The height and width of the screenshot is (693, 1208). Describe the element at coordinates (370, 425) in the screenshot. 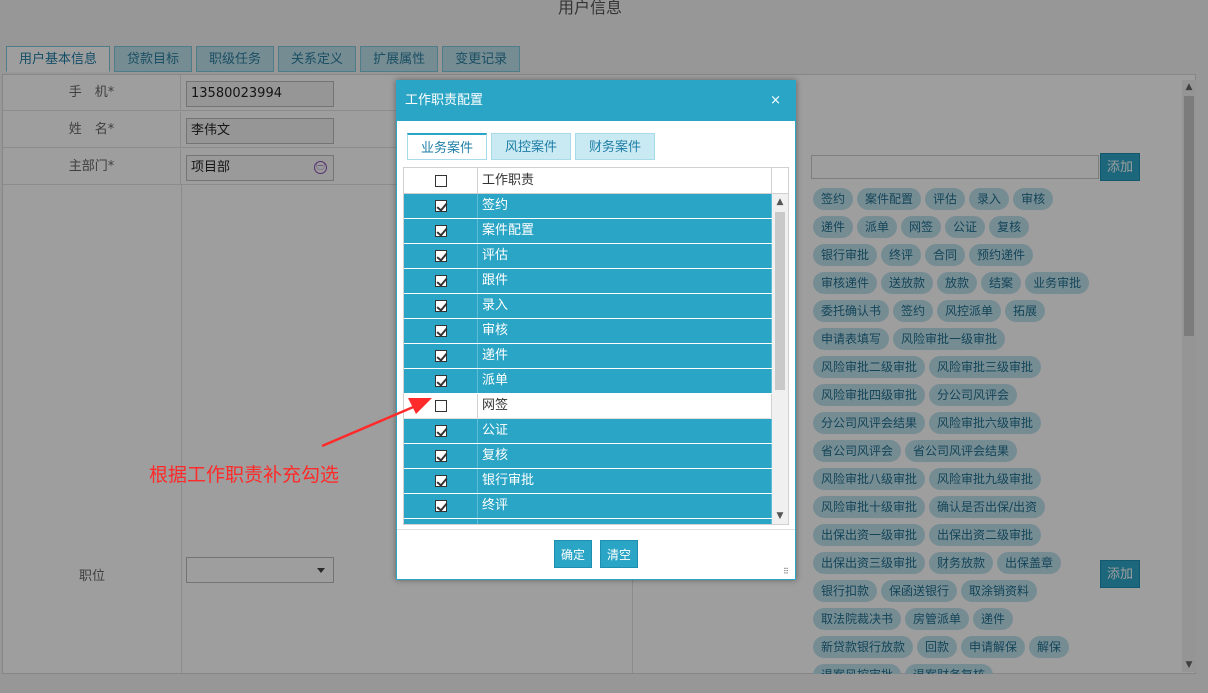

I see `arrow-line` at that location.